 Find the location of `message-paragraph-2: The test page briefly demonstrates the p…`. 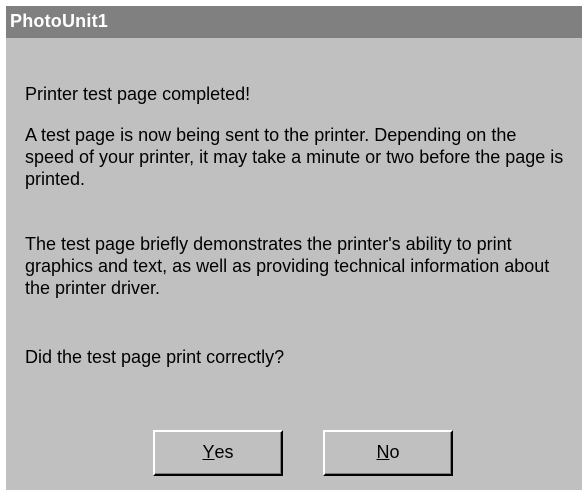

message-paragraph-2: The test page briefly demonstrates the p… is located at coordinates (287, 266).